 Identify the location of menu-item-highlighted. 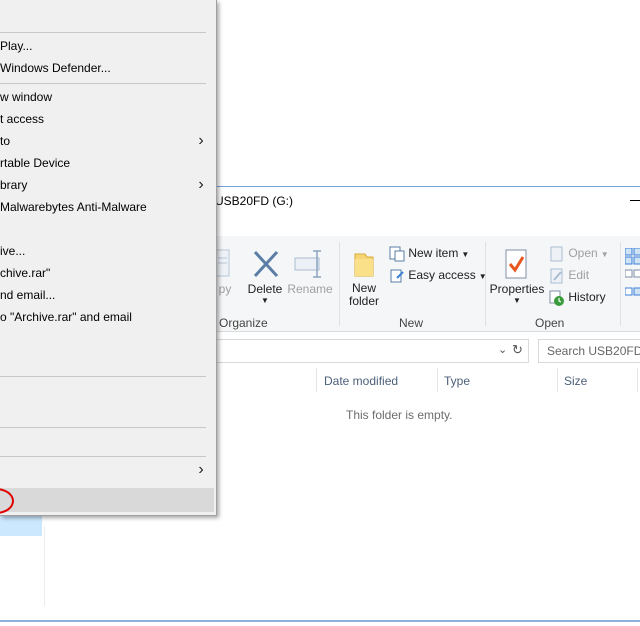
(107, 500).